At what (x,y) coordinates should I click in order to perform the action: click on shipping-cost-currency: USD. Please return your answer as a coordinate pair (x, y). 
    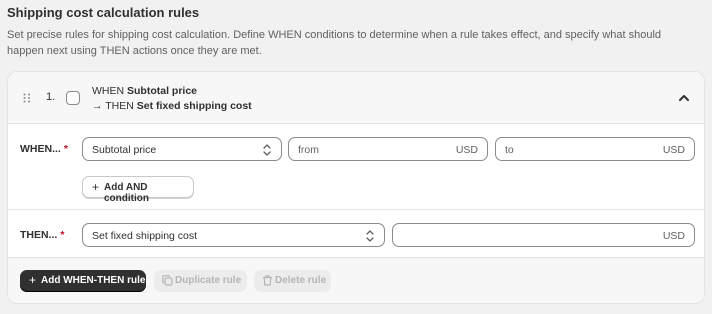
    Looking at the image, I should click on (673, 236).